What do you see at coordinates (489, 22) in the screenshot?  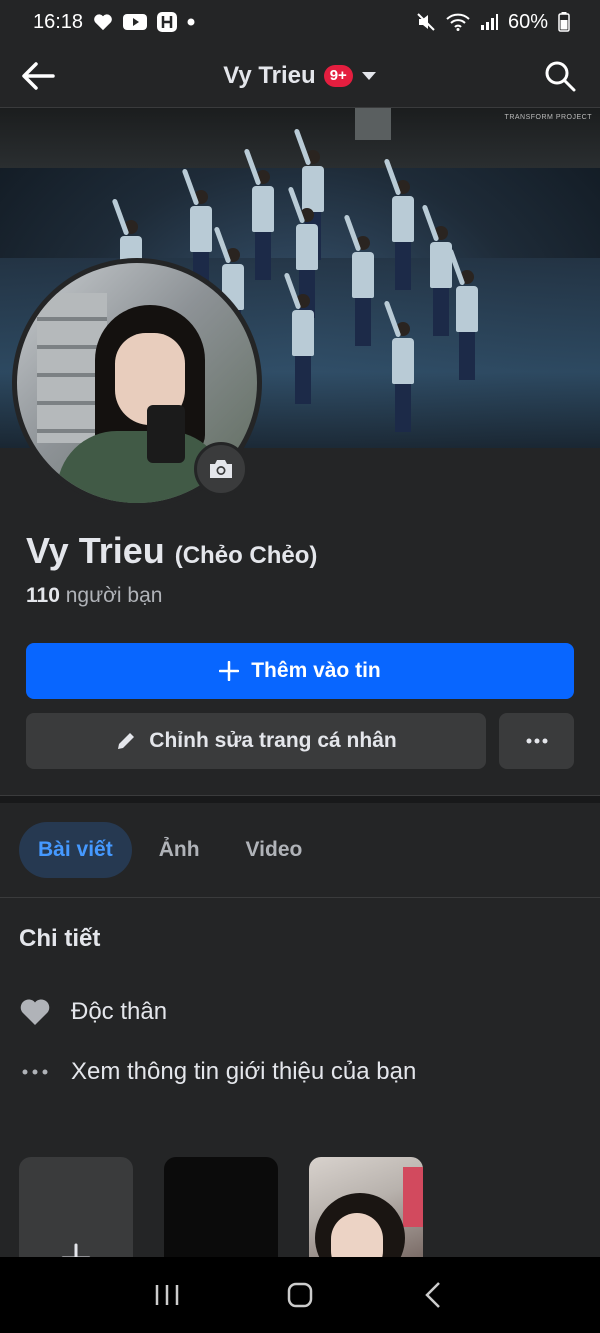 I see `signal-icon` at bounding box center [489, 22].